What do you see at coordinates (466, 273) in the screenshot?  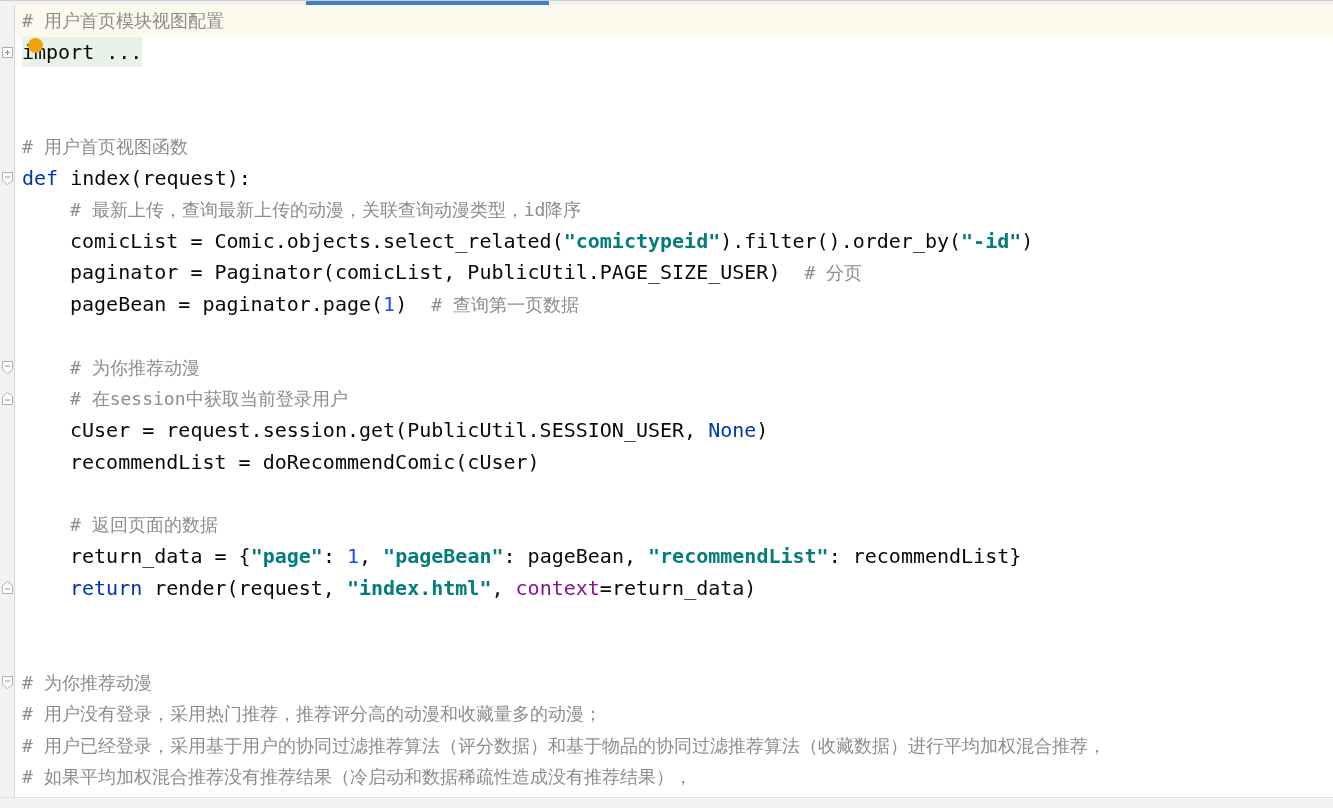 I see `code-line: paginator = Paginator(comicList, PublicUtil.PAGE_SIZE_USER) # 分页` at bounding box center [466, 273].